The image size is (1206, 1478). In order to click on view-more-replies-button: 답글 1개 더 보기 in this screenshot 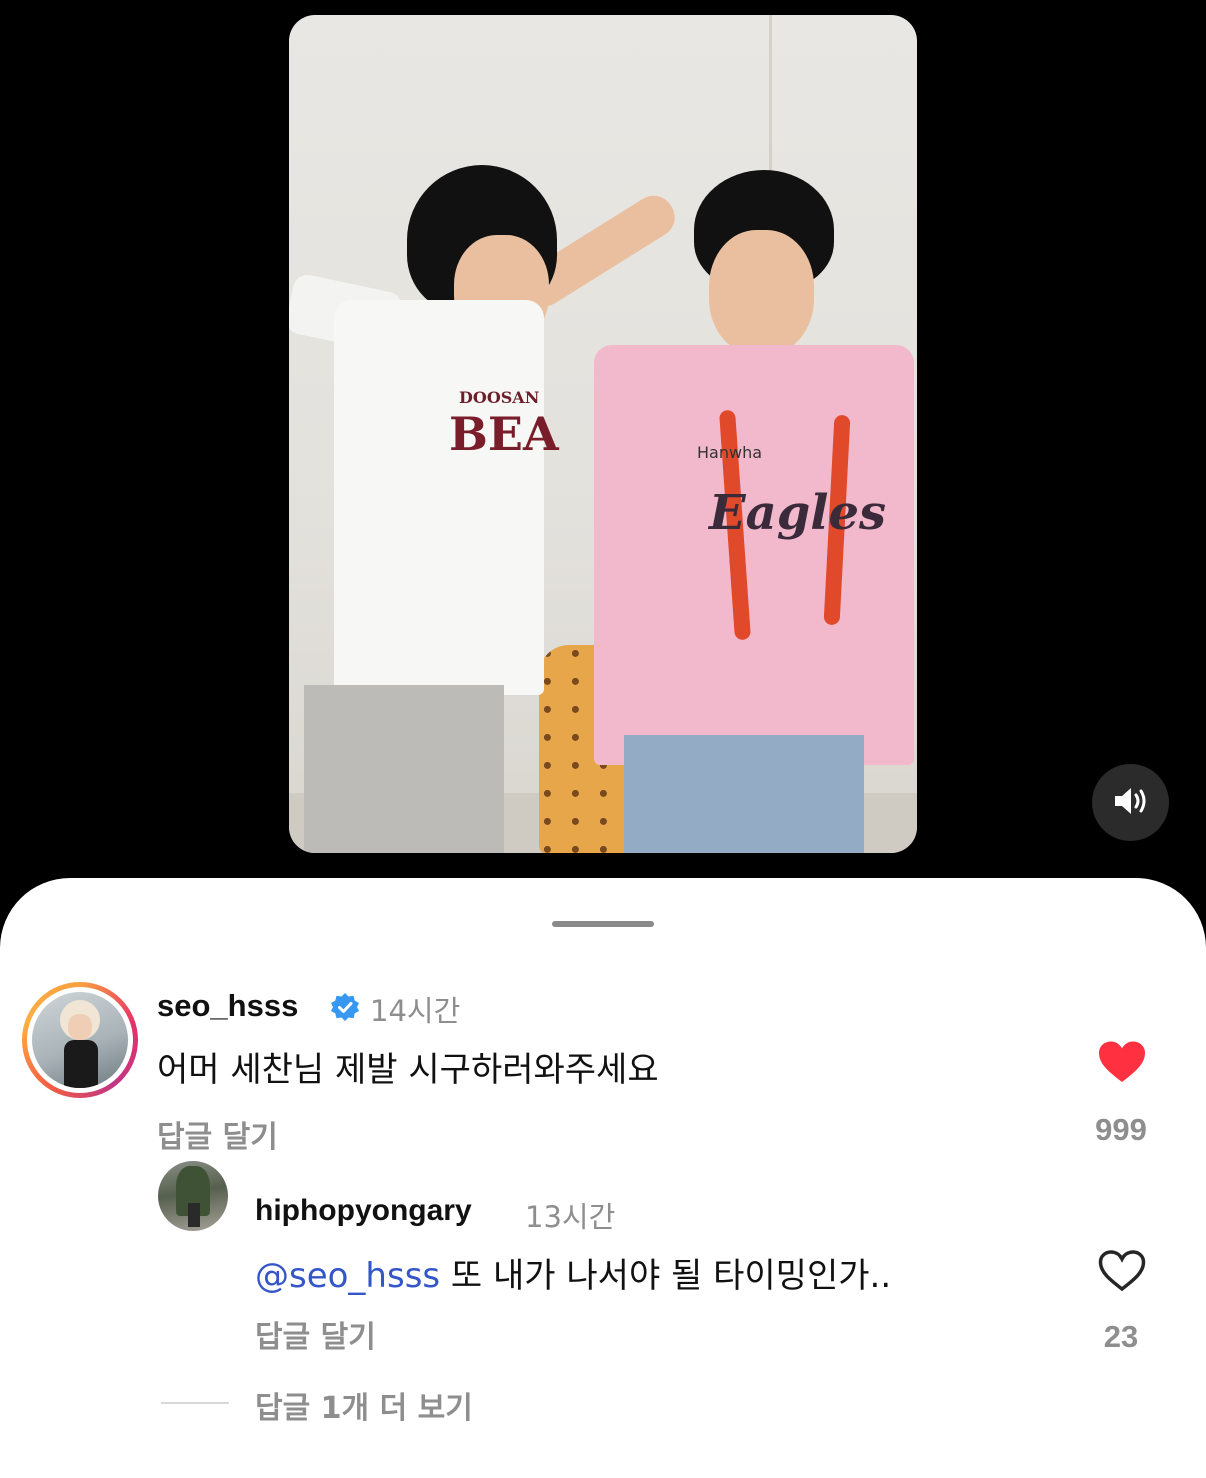, I will do `click(364, 1405)`.